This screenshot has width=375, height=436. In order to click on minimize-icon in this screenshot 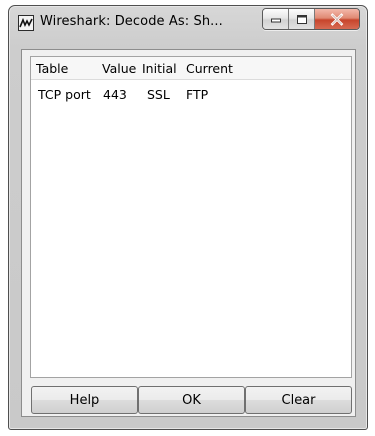, I will do `click(275, 20)`.